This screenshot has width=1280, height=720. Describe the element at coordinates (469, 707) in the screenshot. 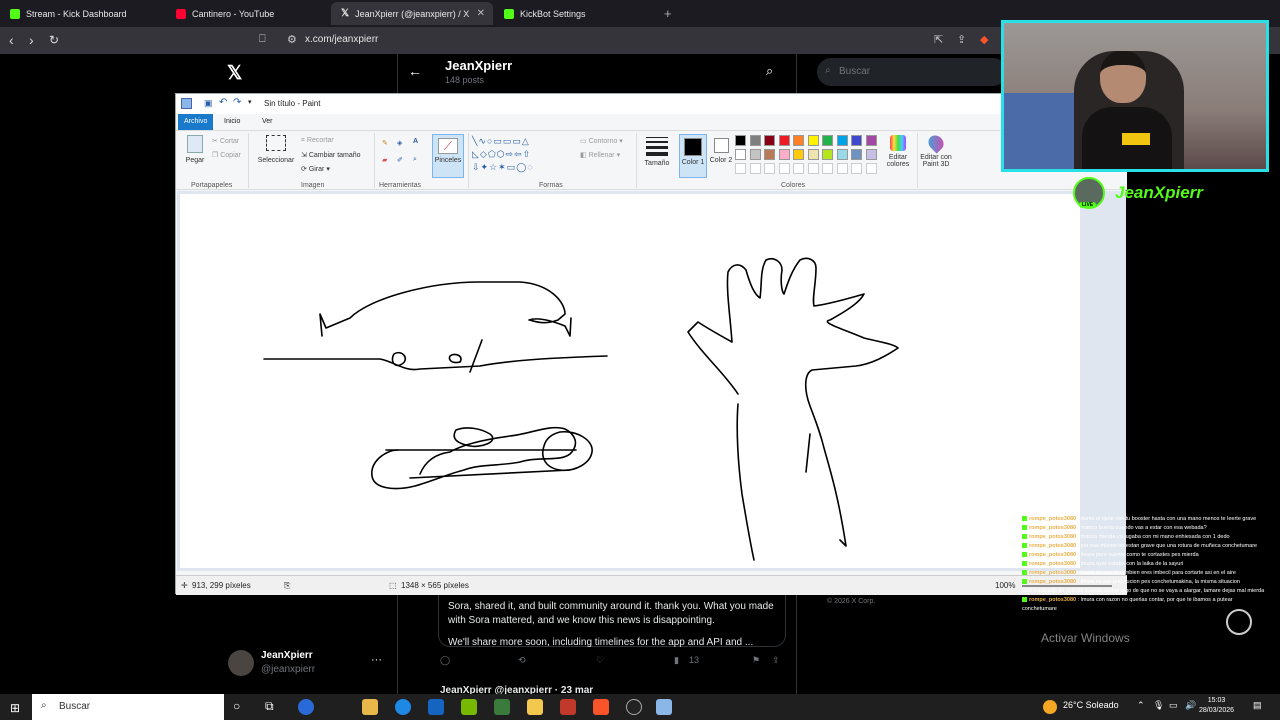

I see `nvidia-icon` at that location.